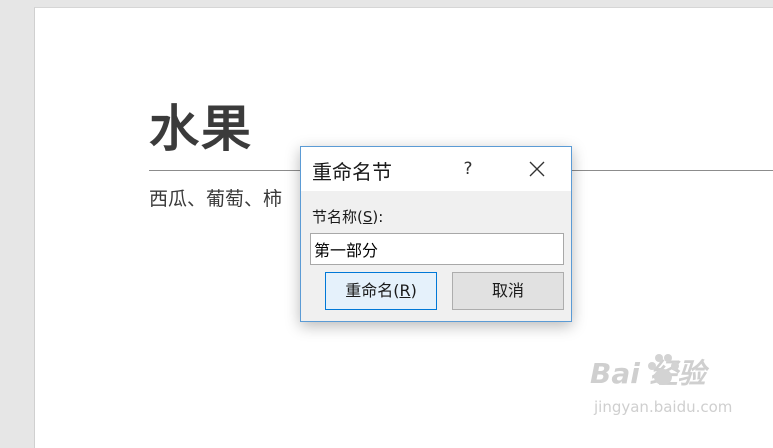 Image resolution: width=773 pixels, height=448 pixels. What do you see at coordinates (663, 369) in the screenshot?
I see `paw-icon` at bounding box center [663, 369].